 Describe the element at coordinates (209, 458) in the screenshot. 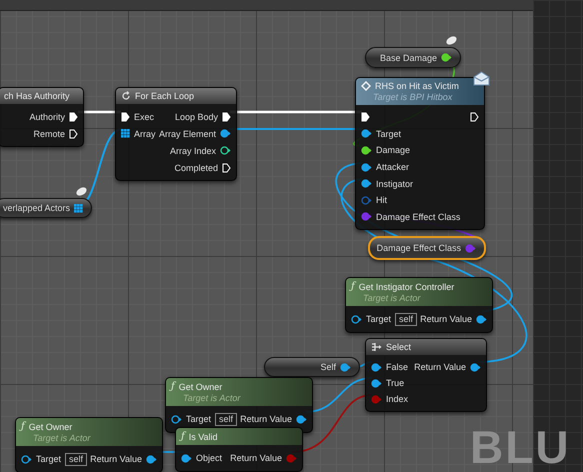

I see `pin-label: Object` at that location.